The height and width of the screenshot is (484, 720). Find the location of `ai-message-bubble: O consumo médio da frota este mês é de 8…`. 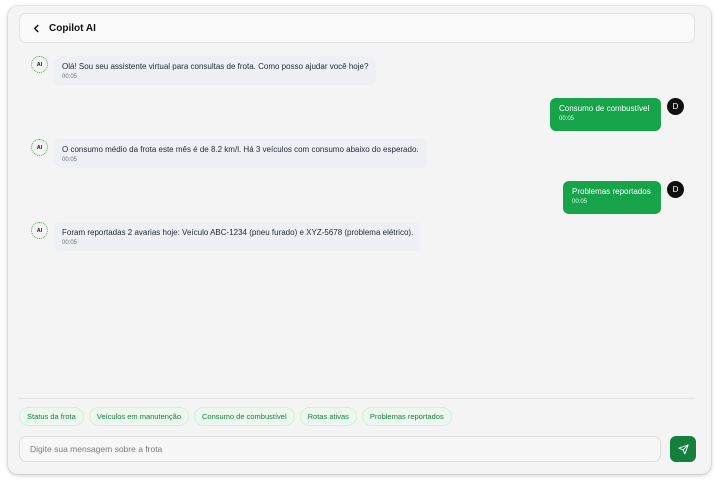

ai-message-bubble: O consumo médio da frota este mês é de 8… is located at coordinates (240, 153).